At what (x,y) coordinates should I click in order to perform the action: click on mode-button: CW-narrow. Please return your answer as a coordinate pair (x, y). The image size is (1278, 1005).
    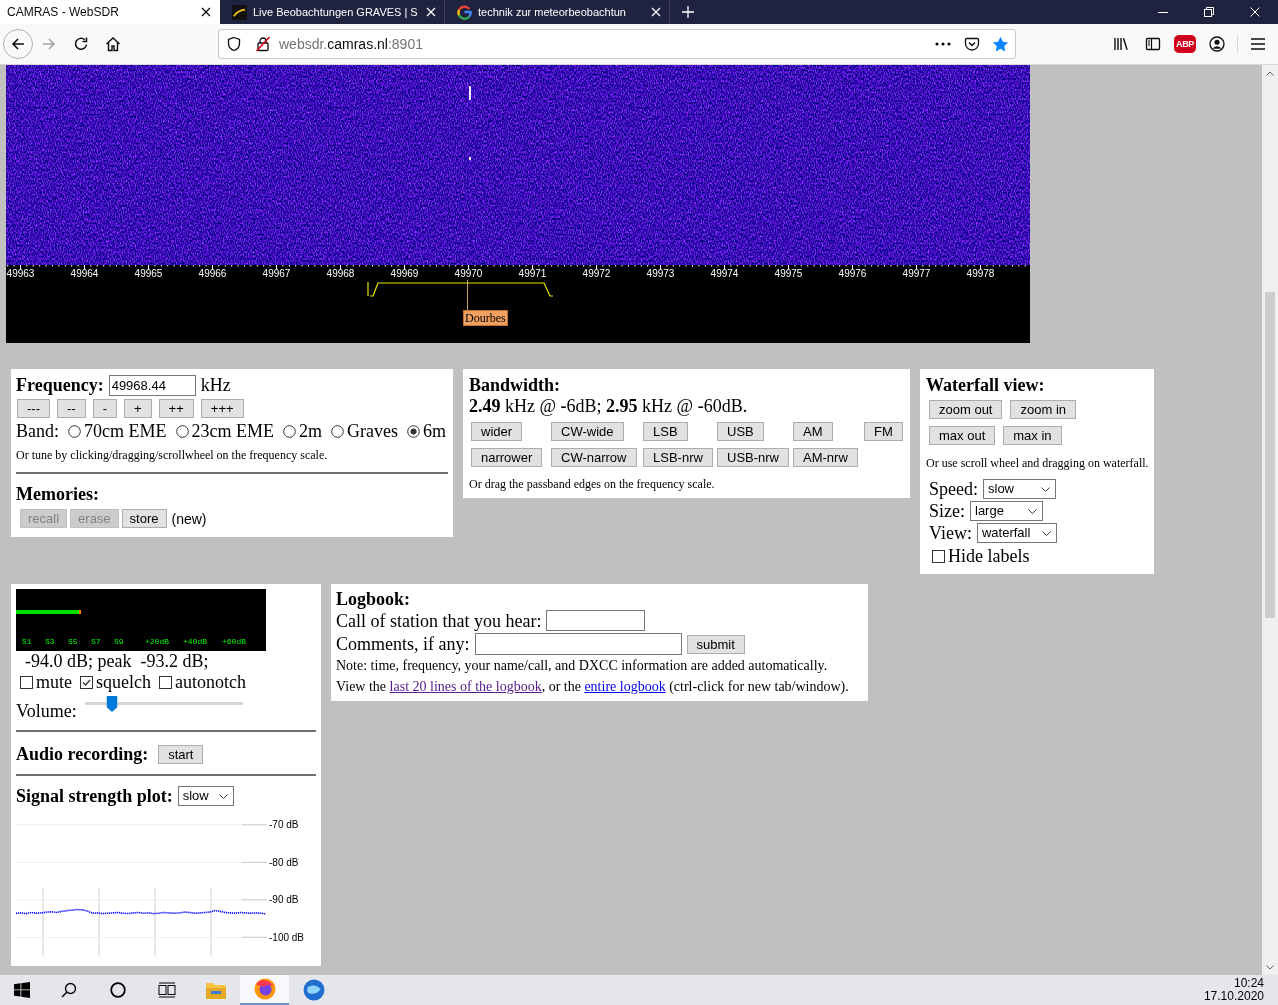
    Looking at the image, I should click on (594, 457).